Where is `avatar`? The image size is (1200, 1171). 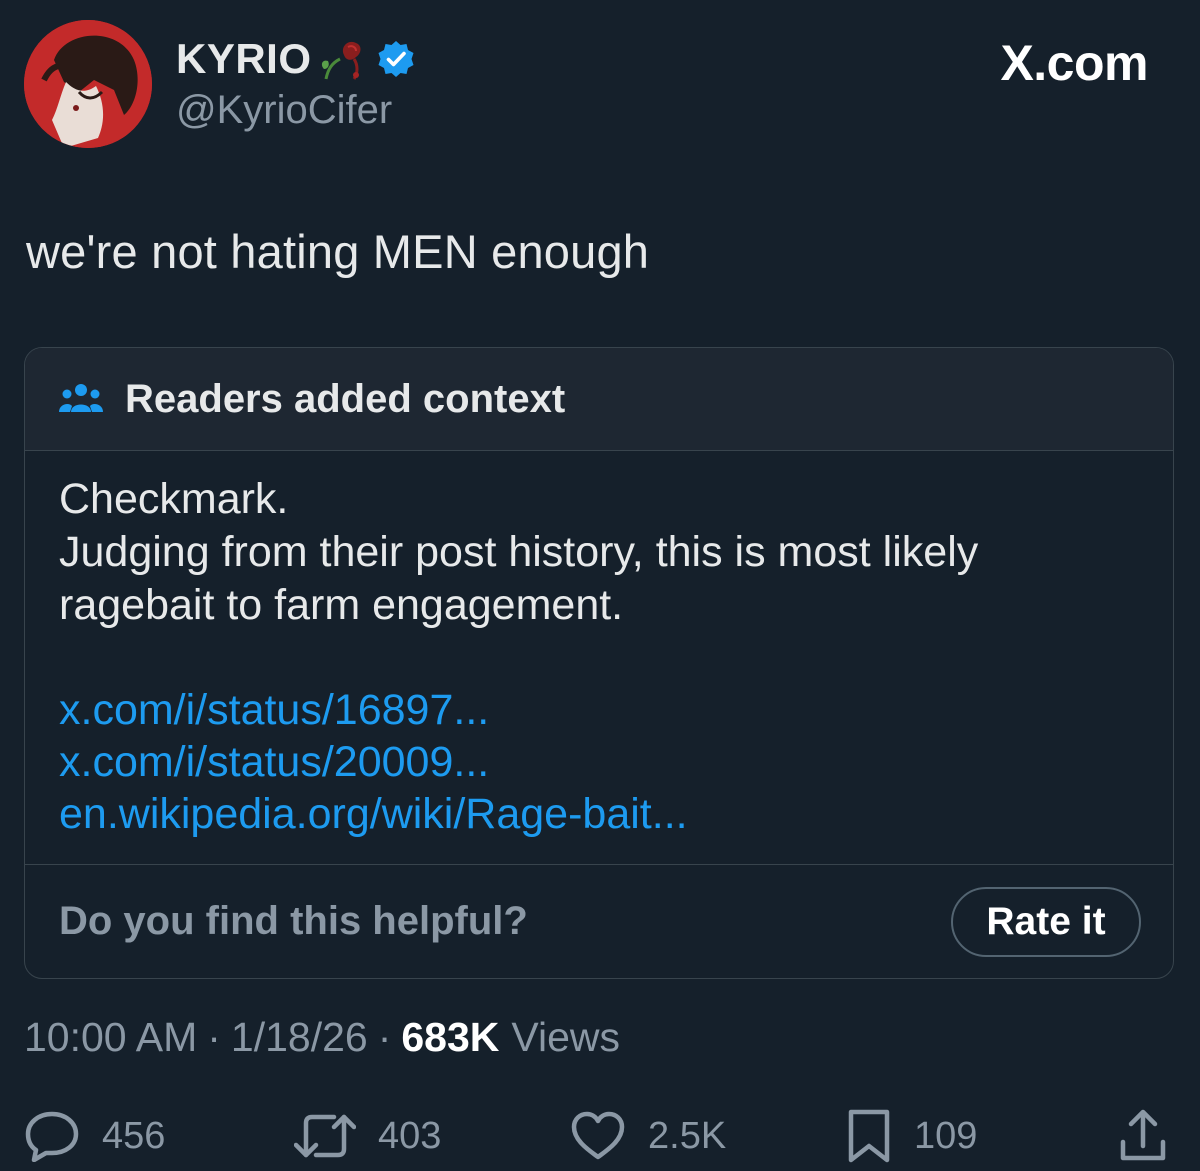 avatar is located at coordinates (88, 84).